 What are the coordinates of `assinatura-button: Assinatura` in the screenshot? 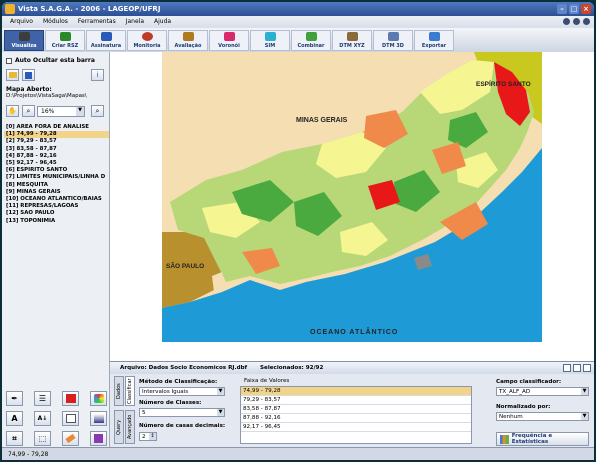 It's located at (106, 40).